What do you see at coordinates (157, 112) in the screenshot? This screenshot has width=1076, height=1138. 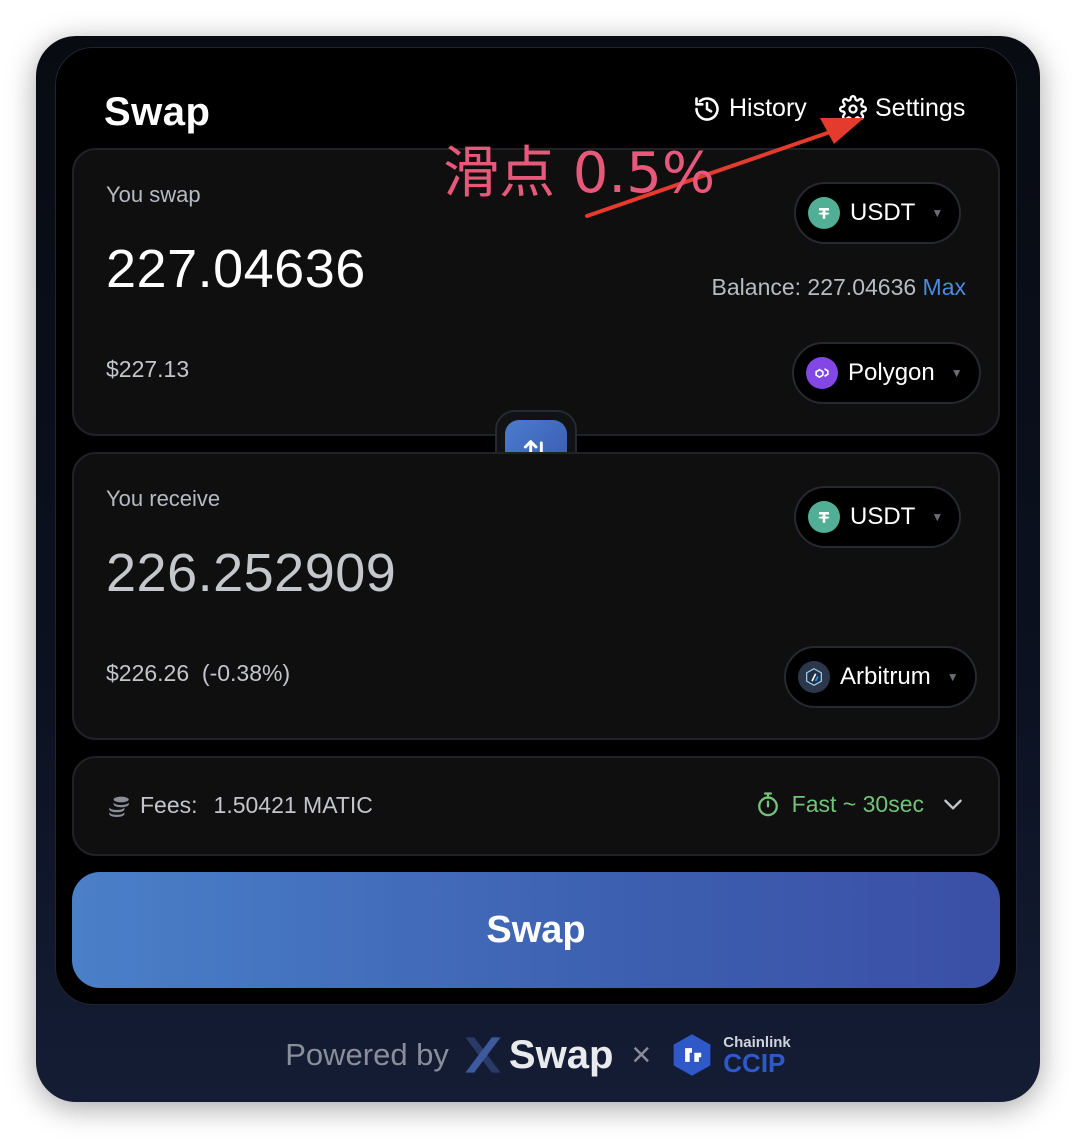 I see `page-title: Swap` at bounding box center [157, 112].